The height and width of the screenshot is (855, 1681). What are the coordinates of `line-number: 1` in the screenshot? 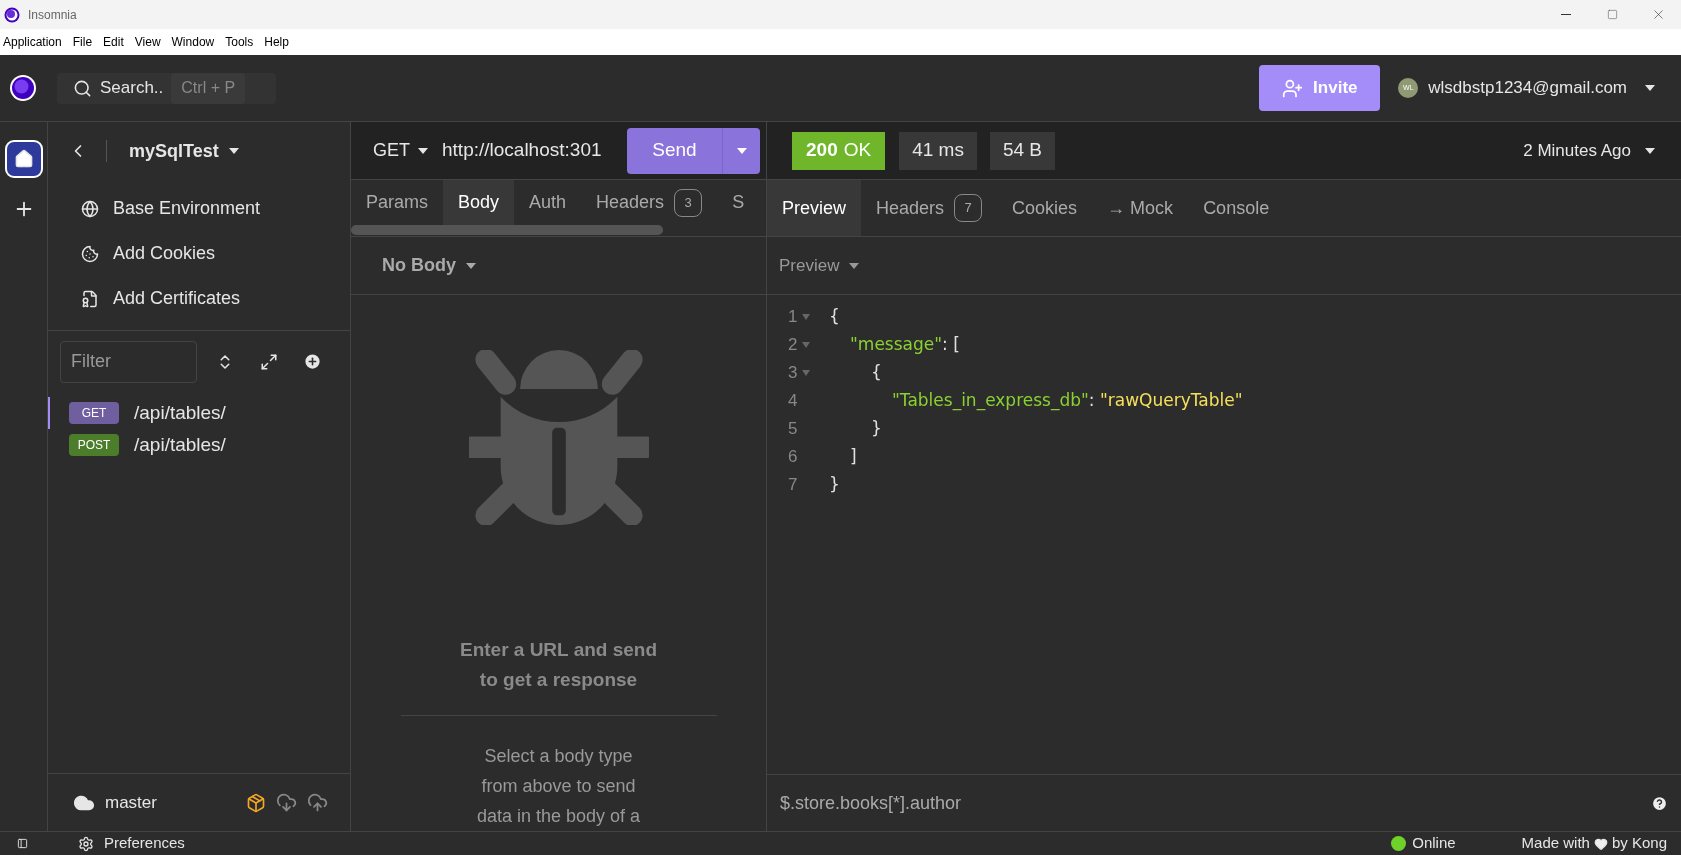 It's located at (793, 317).